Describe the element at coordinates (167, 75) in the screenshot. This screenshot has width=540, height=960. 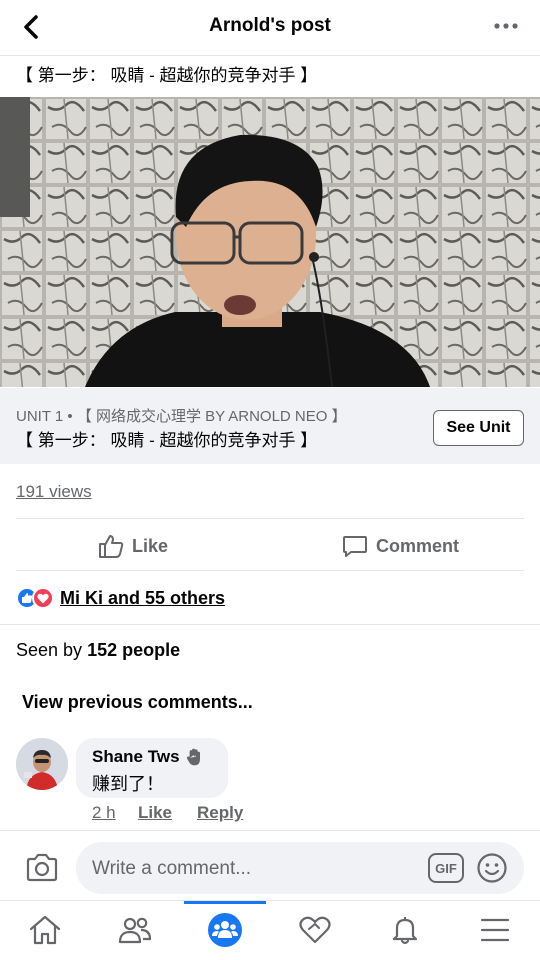
I see `post-text: 【 第一步： 吸睛 - 超越你的竞争对手 】` at that location.